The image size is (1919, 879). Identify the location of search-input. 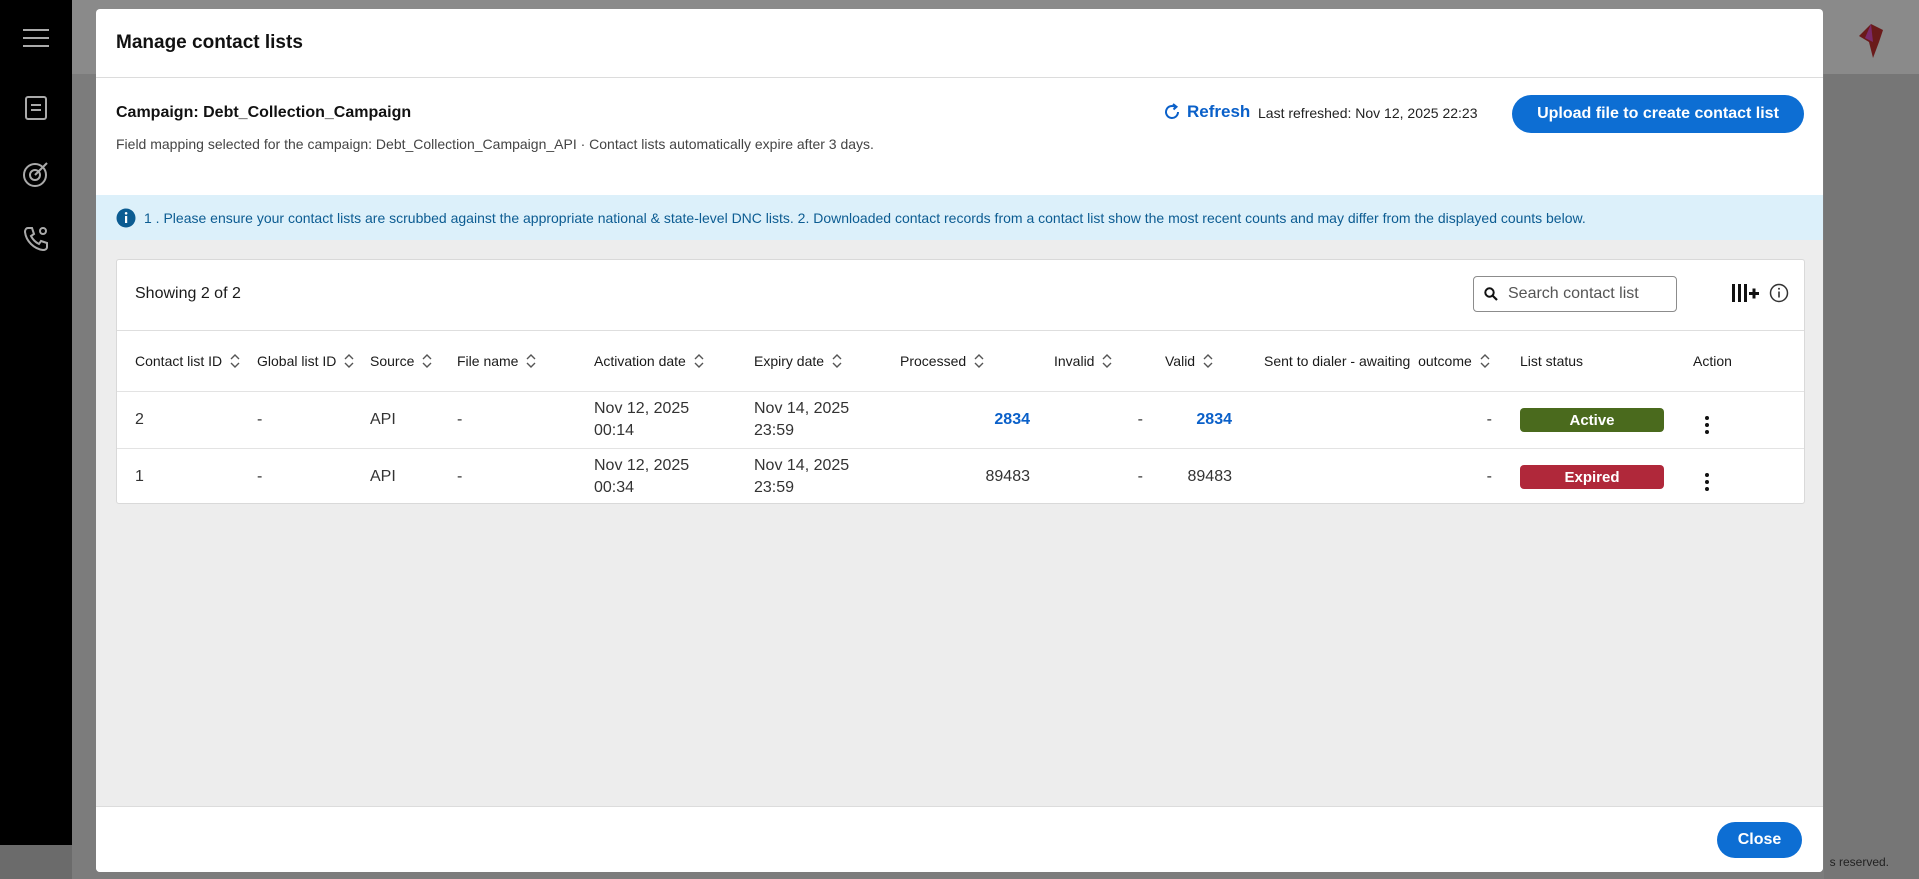
(1588, 294).